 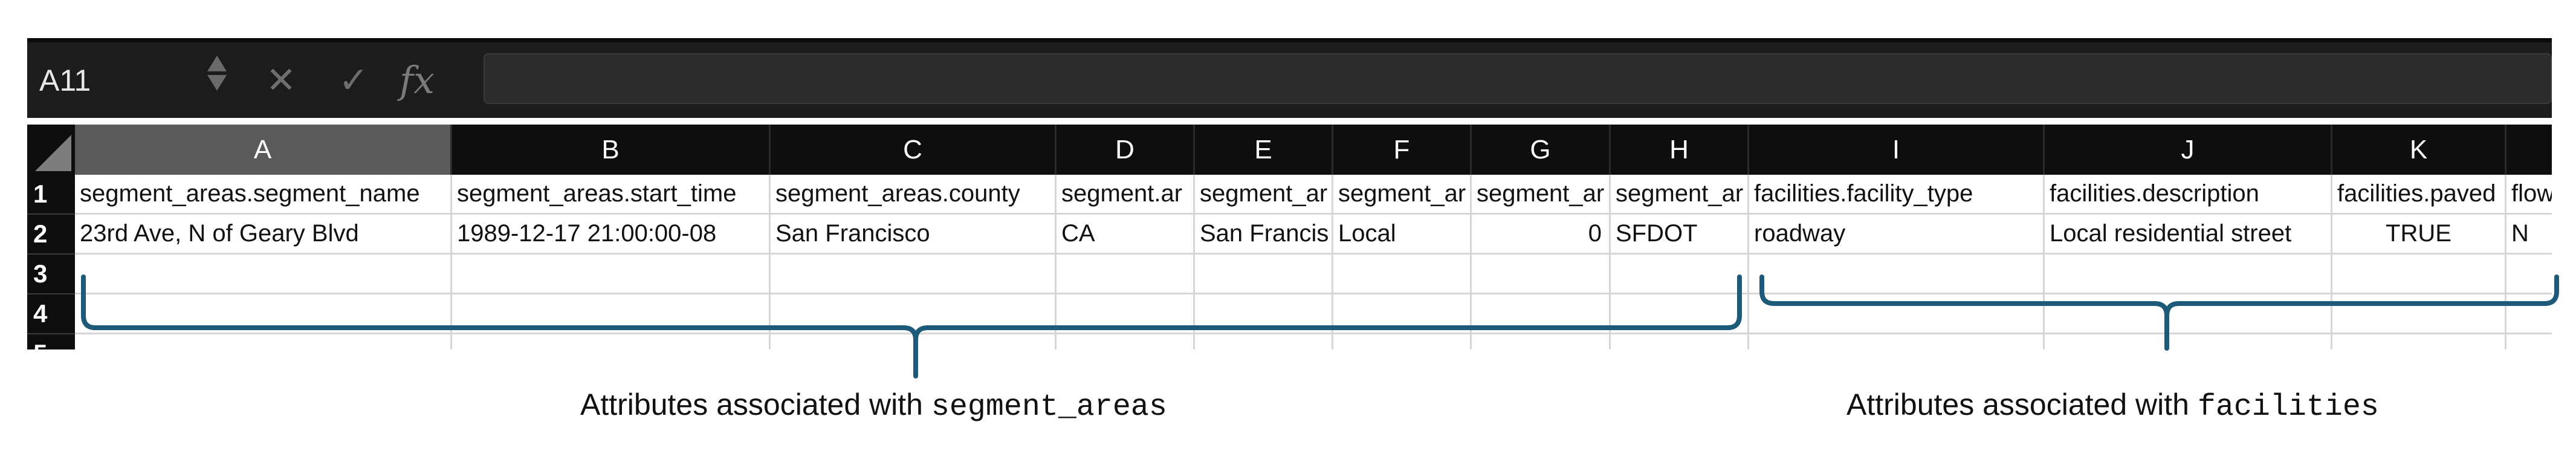 I want to click on segment-areas-annotation-code: segment_areas, so click(x=1049, y=407).